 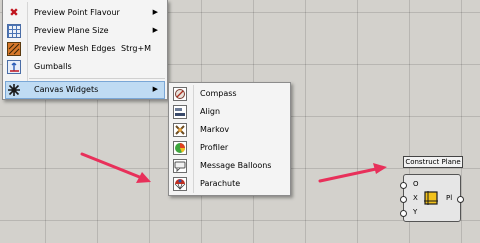 What do you see at coordinates (71, 30) in the screenshot?
I see `menu-item-label: Preview Plane Size` at bounding box center [71, 30].